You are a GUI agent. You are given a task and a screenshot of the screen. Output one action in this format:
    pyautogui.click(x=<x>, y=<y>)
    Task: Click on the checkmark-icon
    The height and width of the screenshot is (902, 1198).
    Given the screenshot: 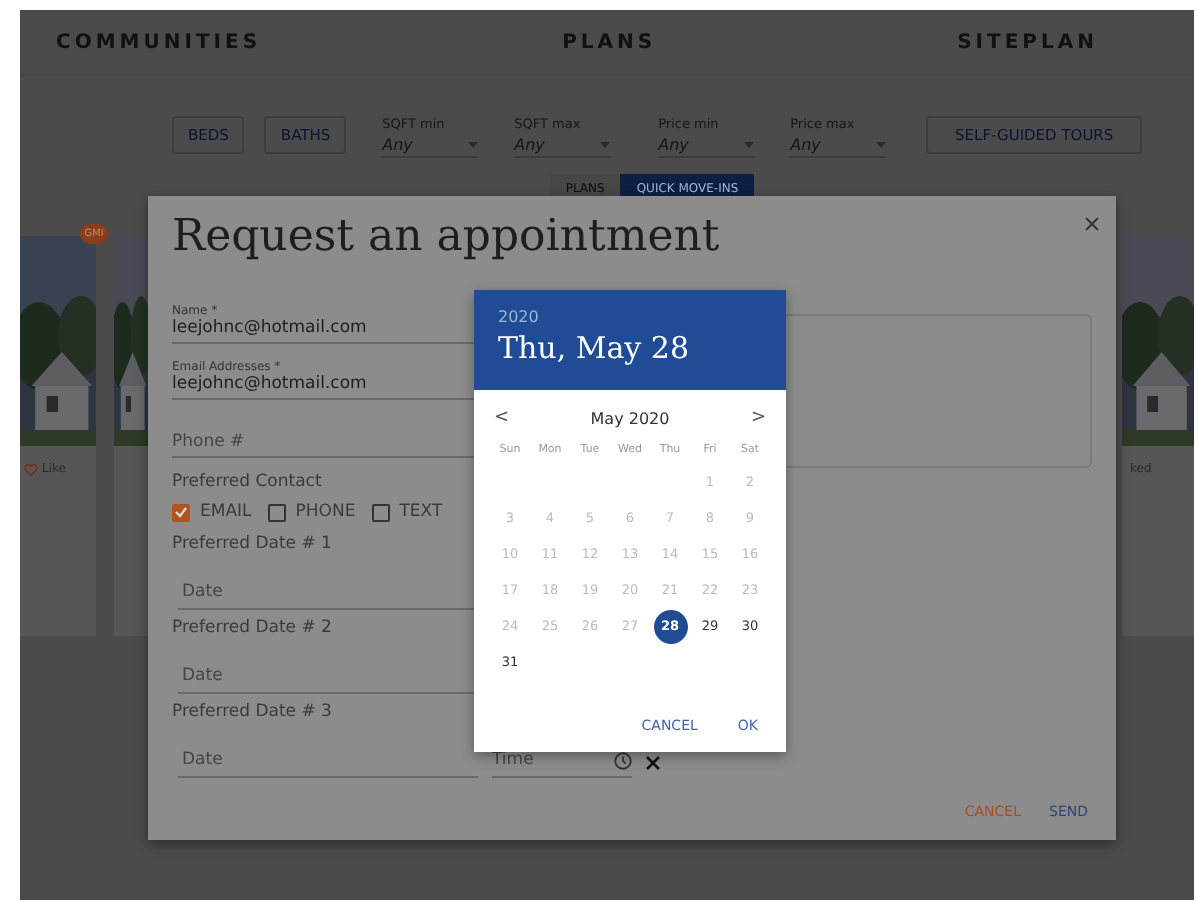 What is the action you would take?
    pyautogui.click(x=181, y=512)
    